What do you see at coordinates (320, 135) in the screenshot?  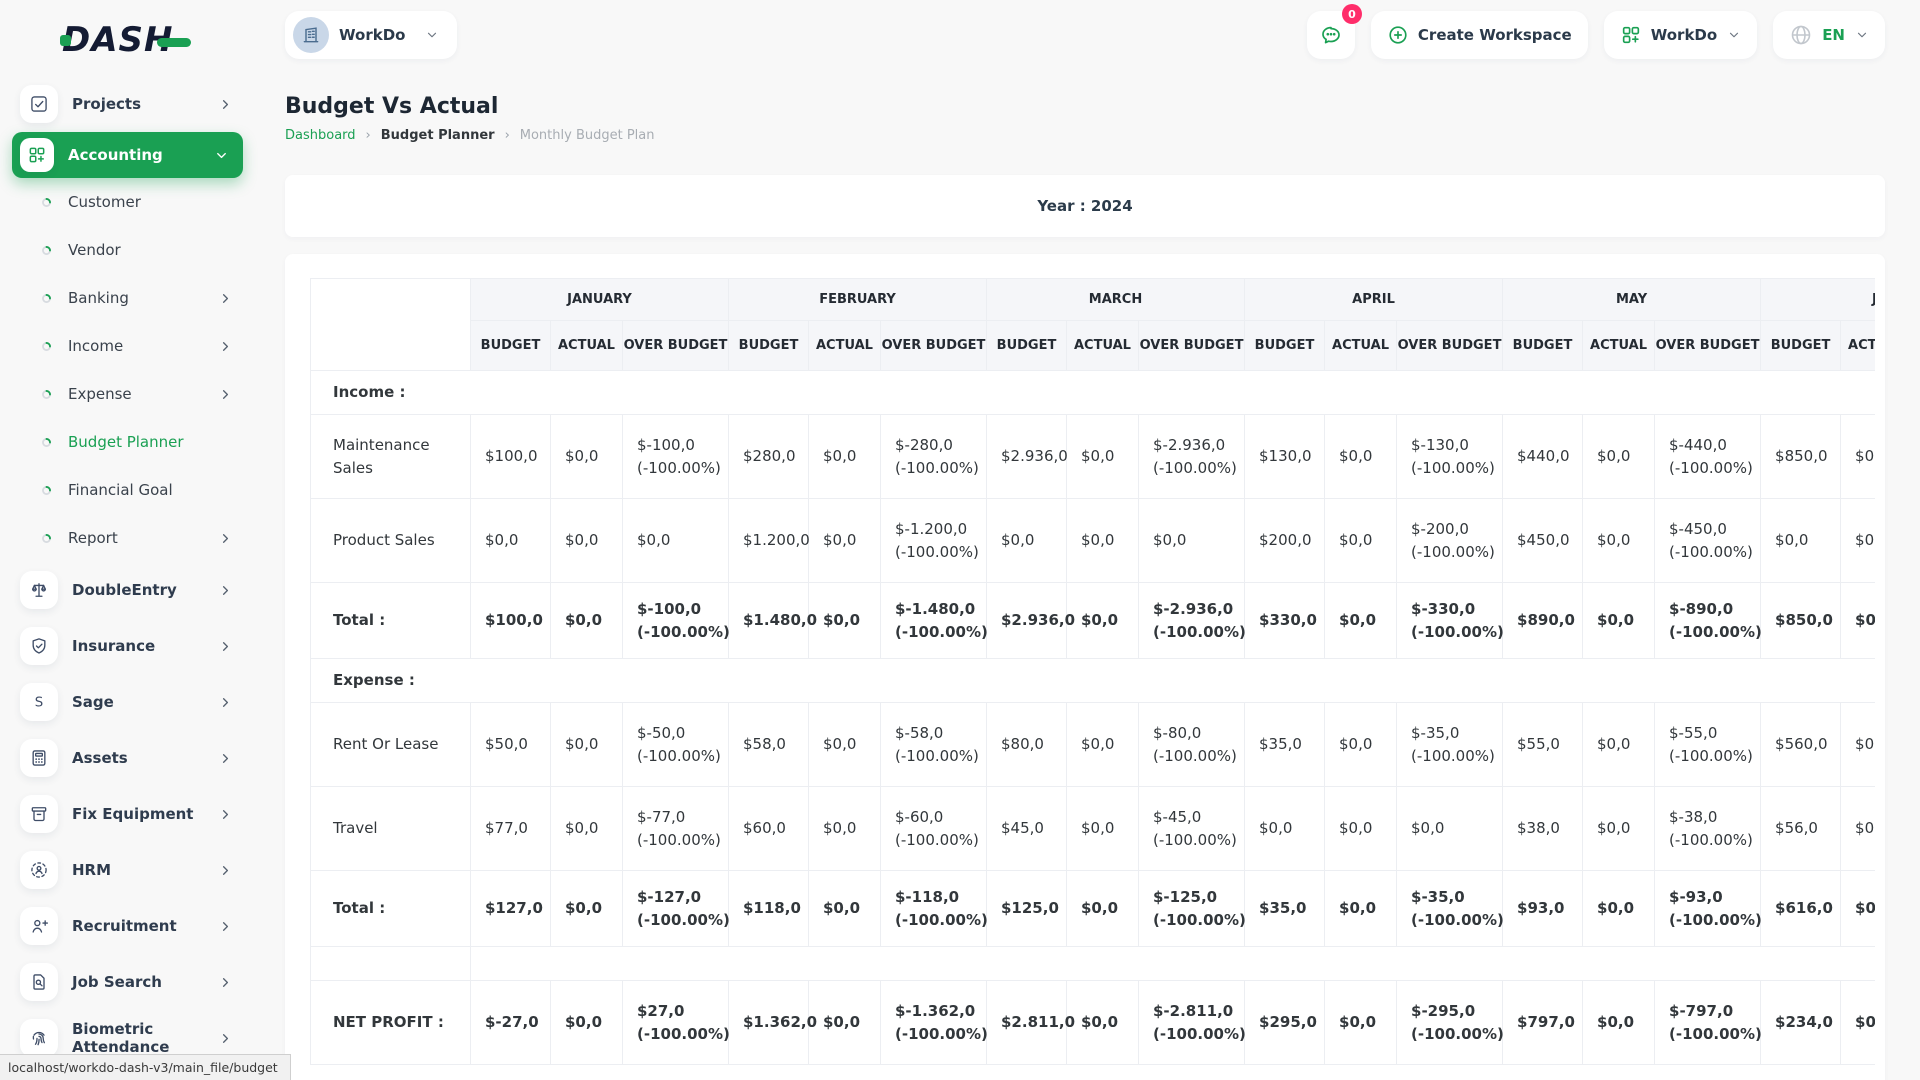 I see `breadcrumb-dashboard-link: Dashboard` at bounding box center [320, 135].